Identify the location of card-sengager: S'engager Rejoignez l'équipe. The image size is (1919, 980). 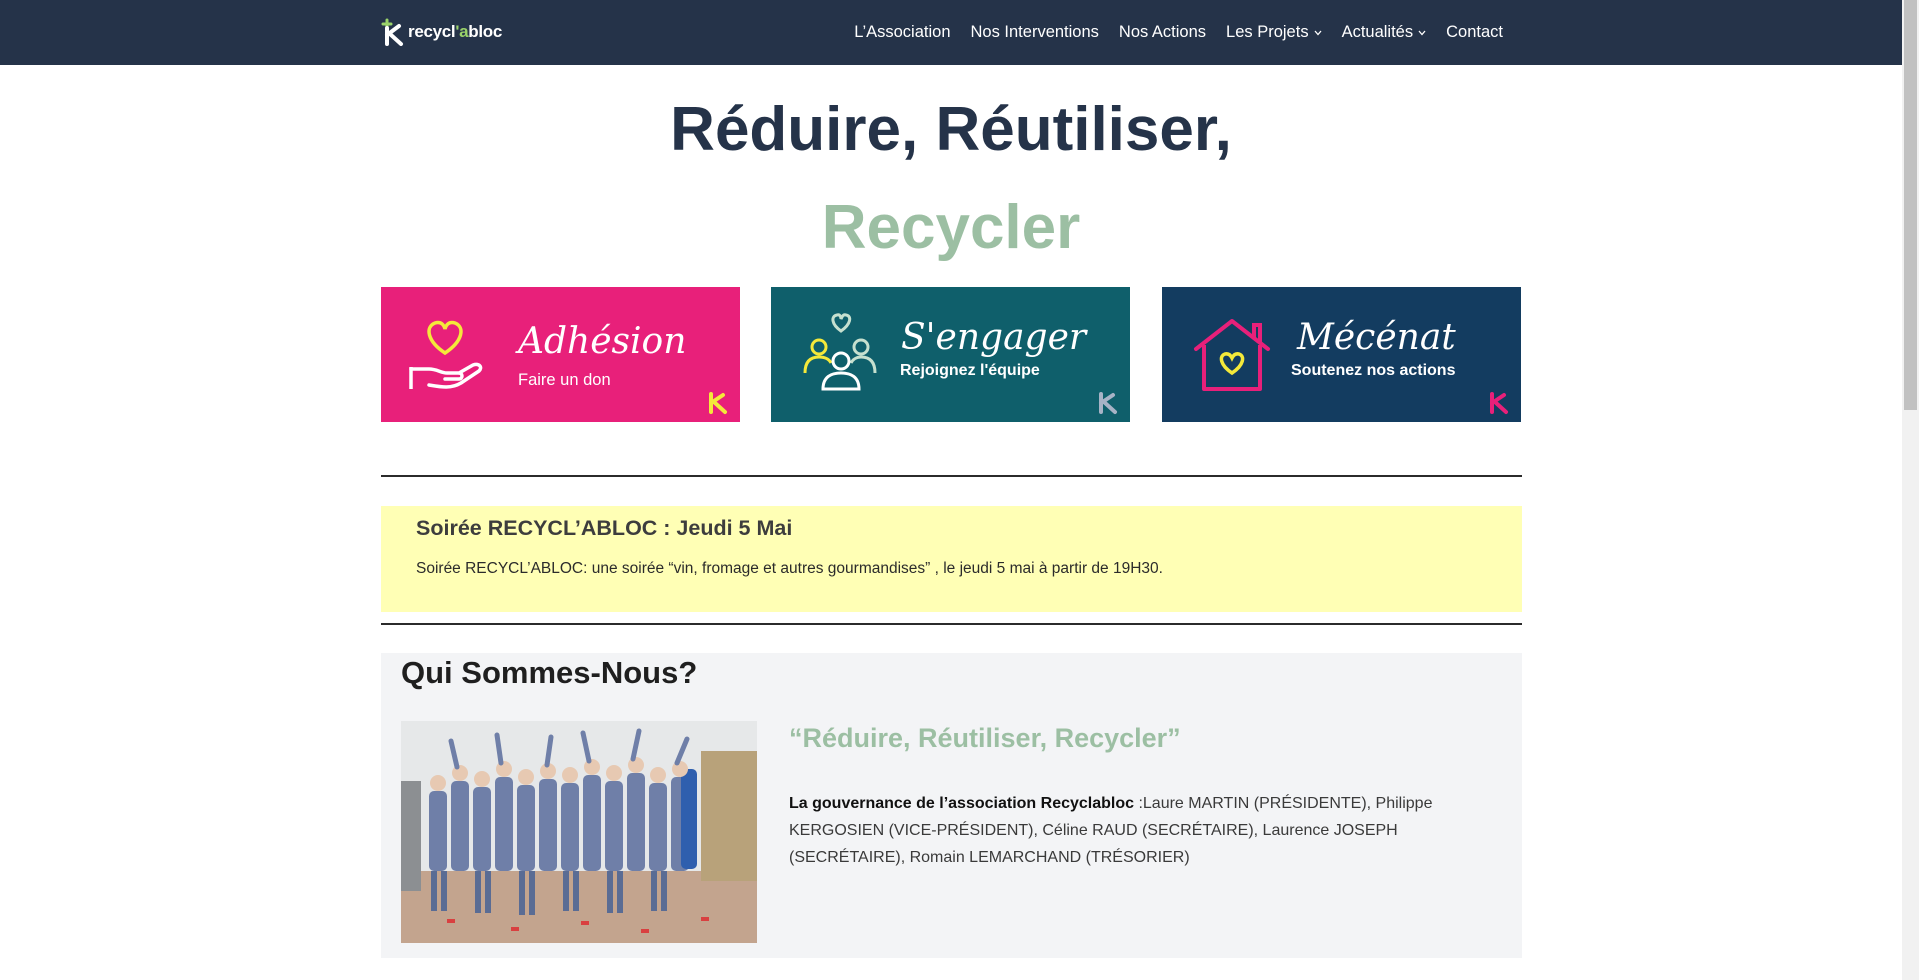
(950, 354).